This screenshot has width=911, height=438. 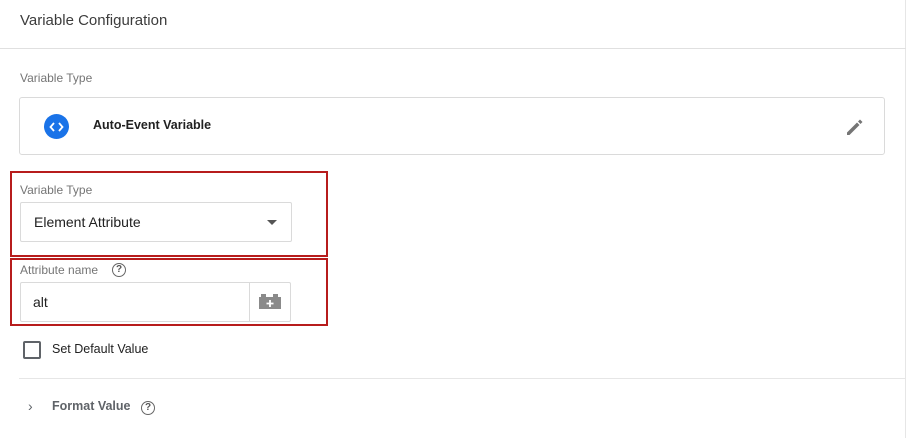 What do you see at coordinates (59, 270) in the screenshot?
I see `attribute-name-label: Attribute name` at bounding box center [59, 270].